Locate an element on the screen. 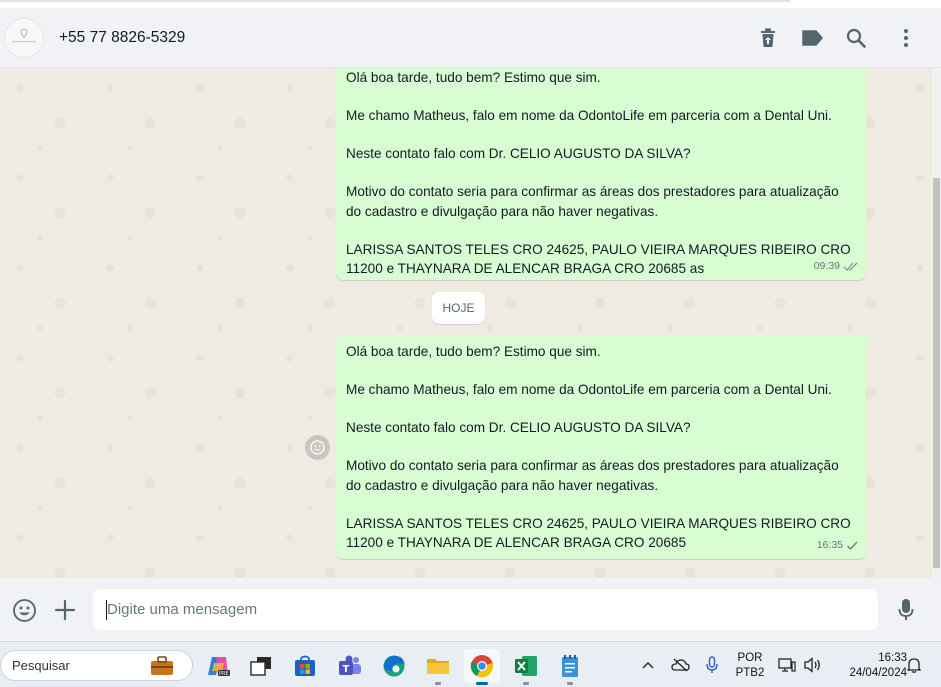  date-divider: HOJE is located at coordinates (458, 308).